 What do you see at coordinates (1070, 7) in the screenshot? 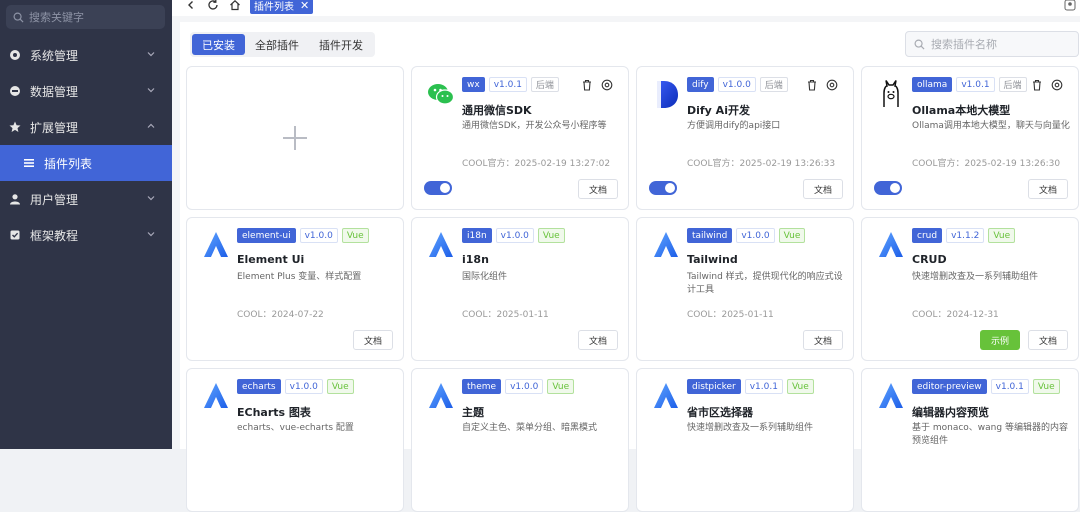
I see `user-avatar-icon` at bounding box center [1070, 7].